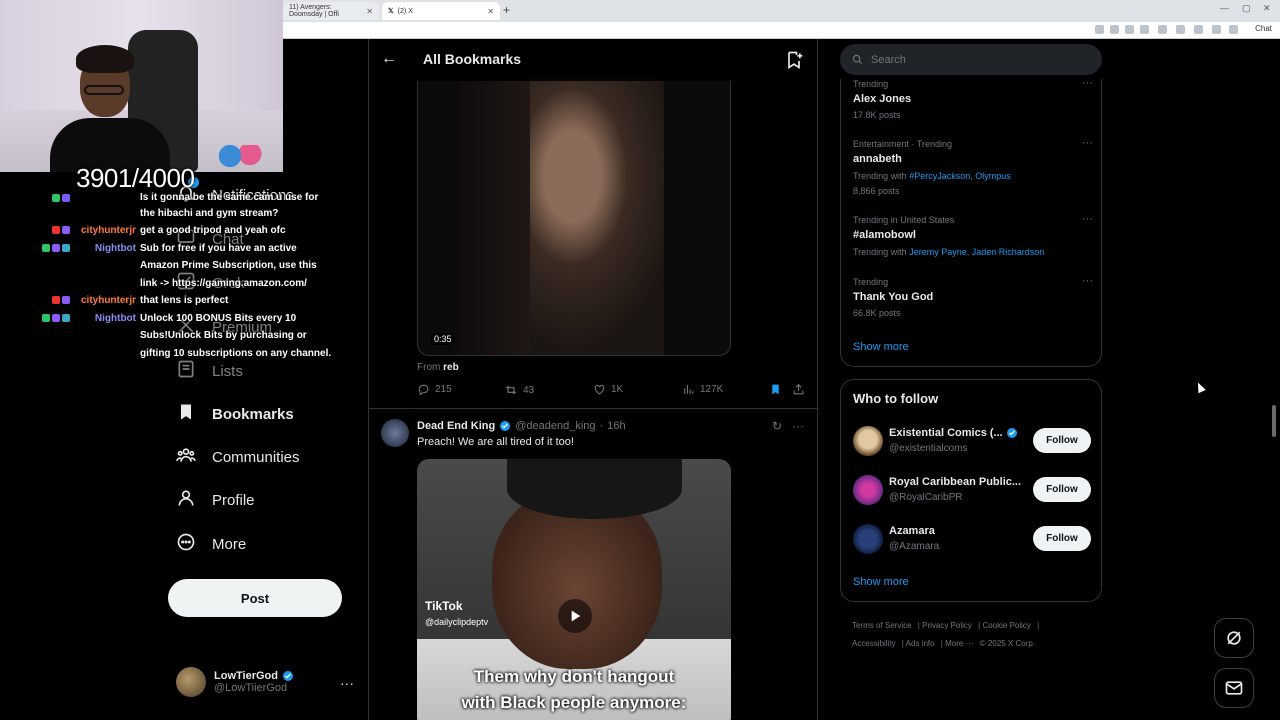 The height and width of the screenshot is (720, 1280). What do you see at coordinates (429, 367) in the screenshot?
I see `from-label: From` at bounding box center [429, 367].